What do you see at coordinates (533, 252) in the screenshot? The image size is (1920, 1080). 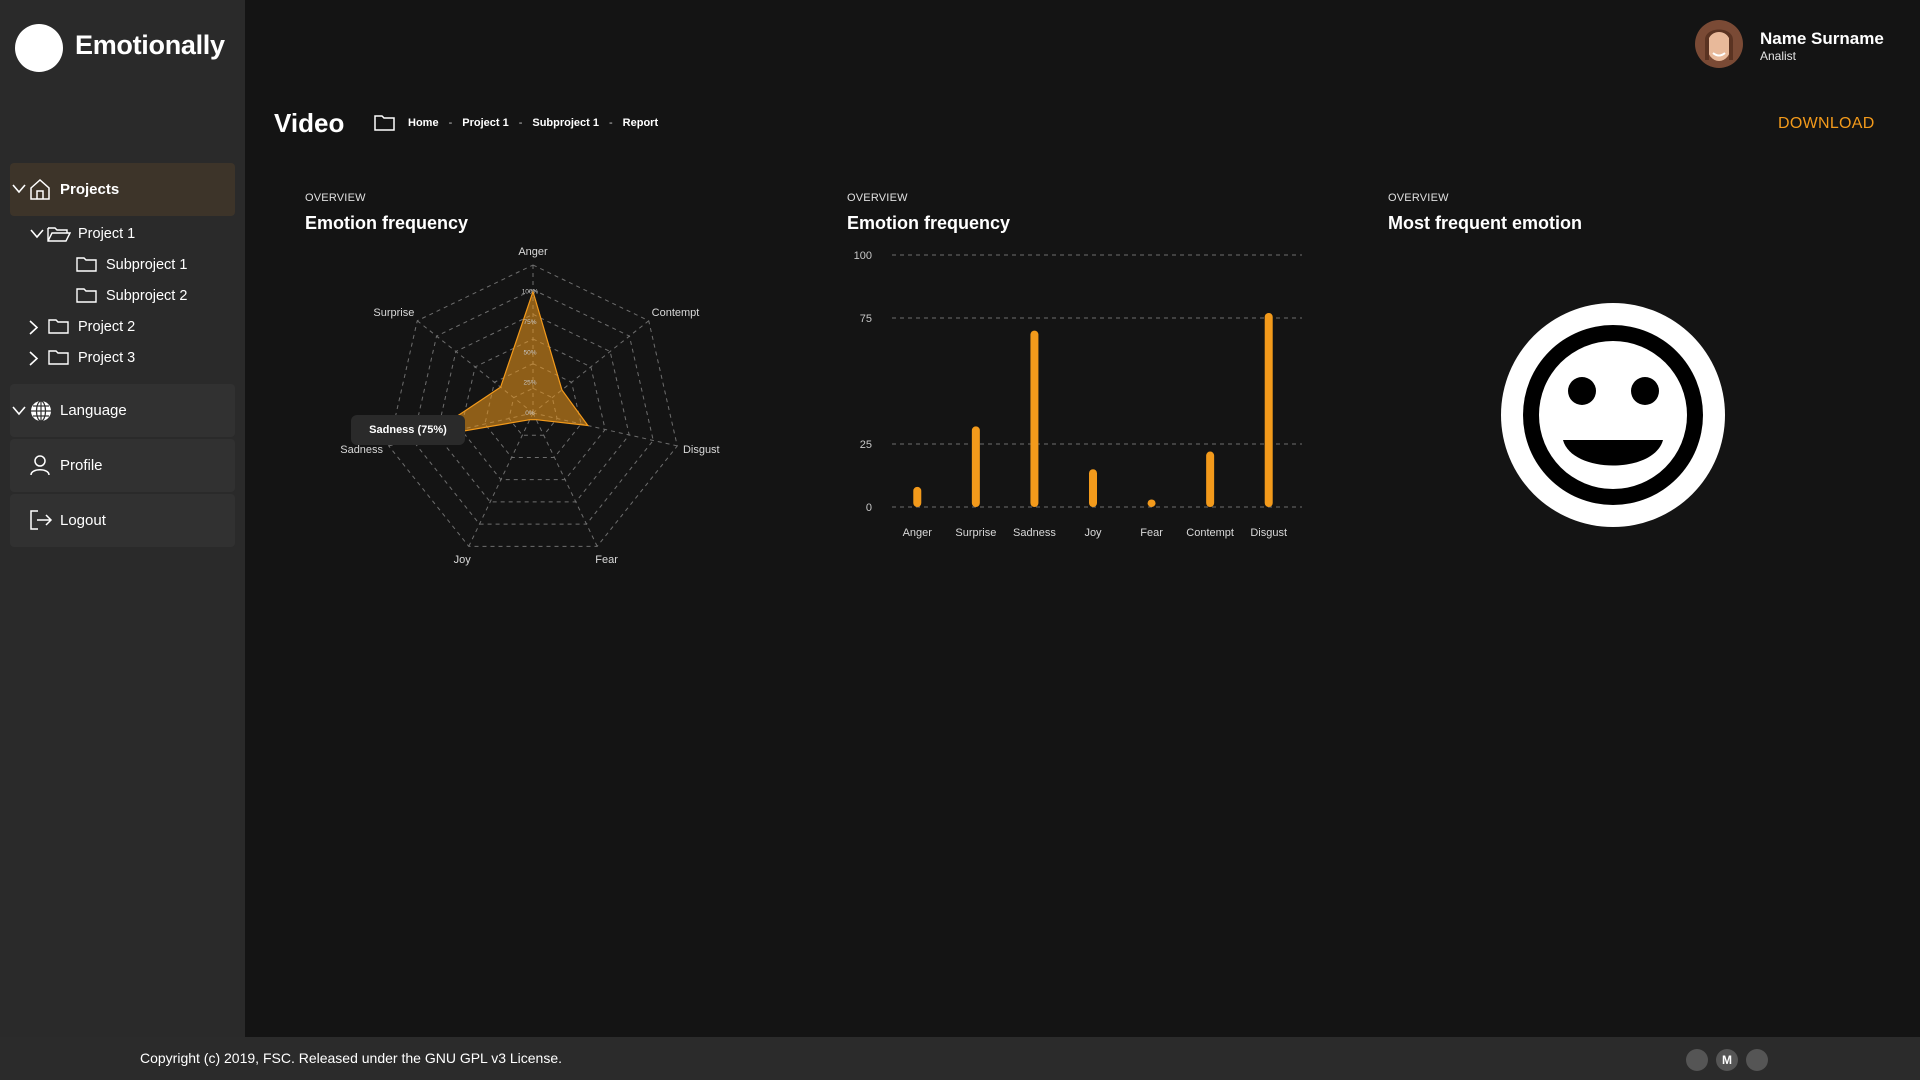 I see `radar-axis-label: Anger` at bounding box center [533, 252].